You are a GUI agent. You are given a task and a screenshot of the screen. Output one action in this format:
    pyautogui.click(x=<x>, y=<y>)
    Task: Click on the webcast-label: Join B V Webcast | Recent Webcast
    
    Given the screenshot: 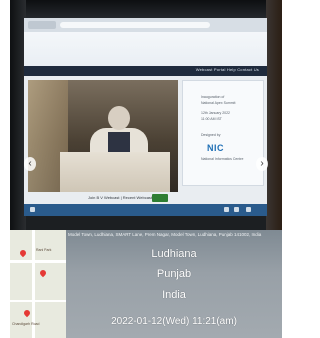 What is the action you would take?
    pyautogui.click(x=120, y=197)
    